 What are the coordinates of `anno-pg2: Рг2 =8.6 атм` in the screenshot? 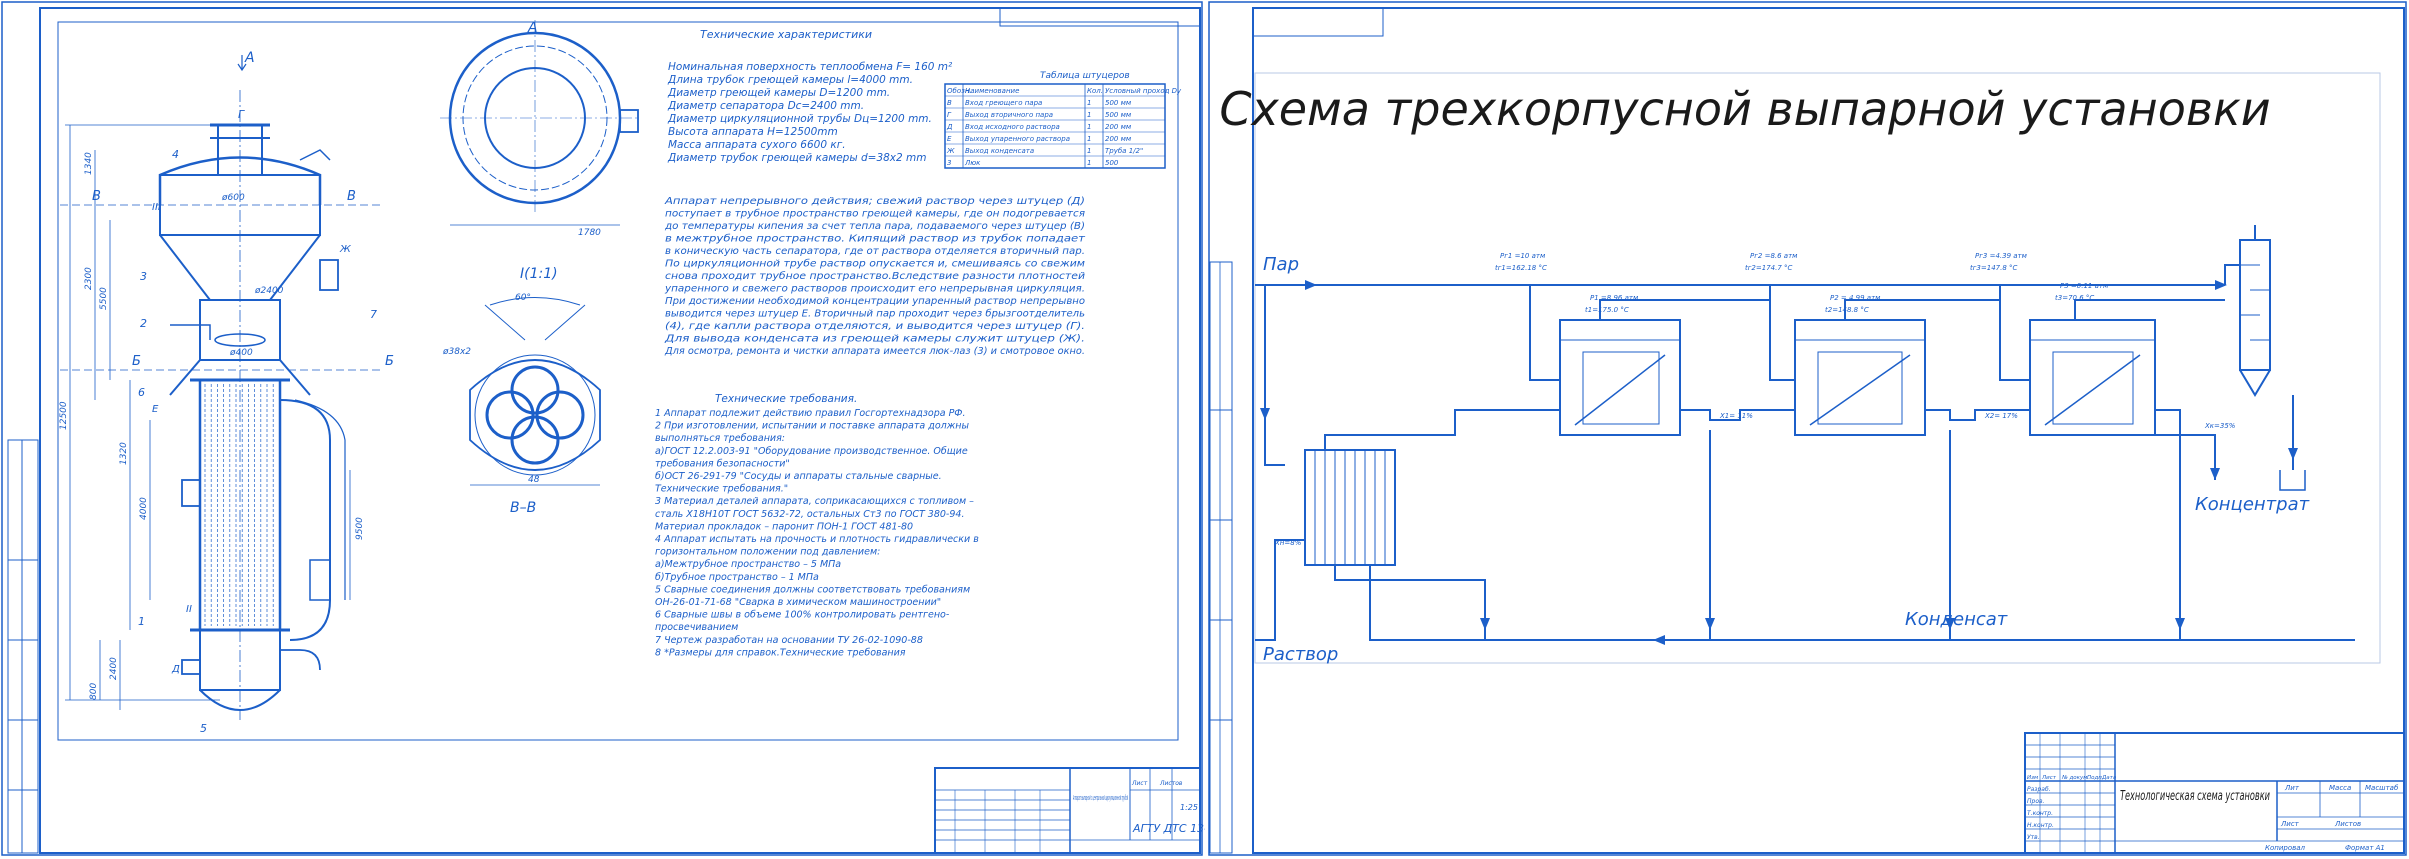 It's located at (1774, 256).